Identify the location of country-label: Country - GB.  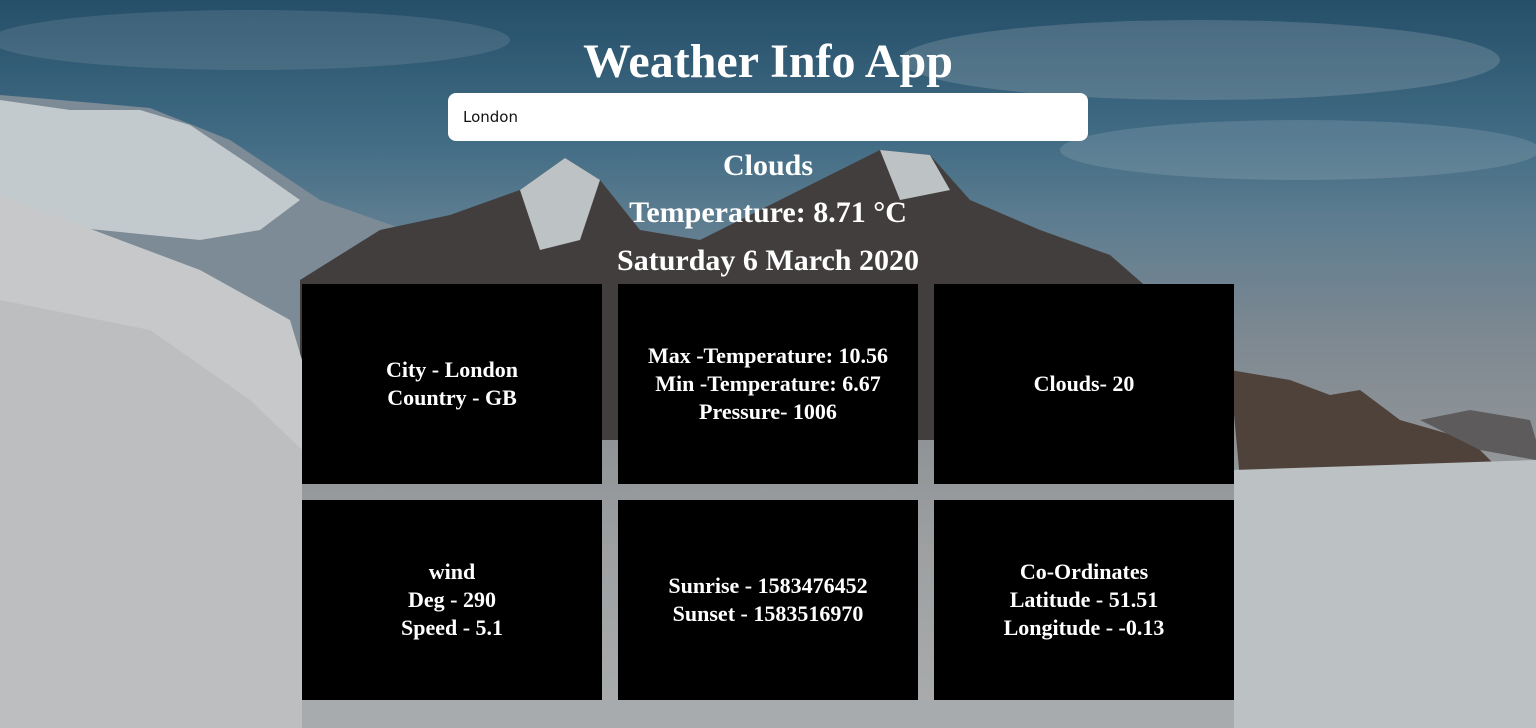
(452, 397).